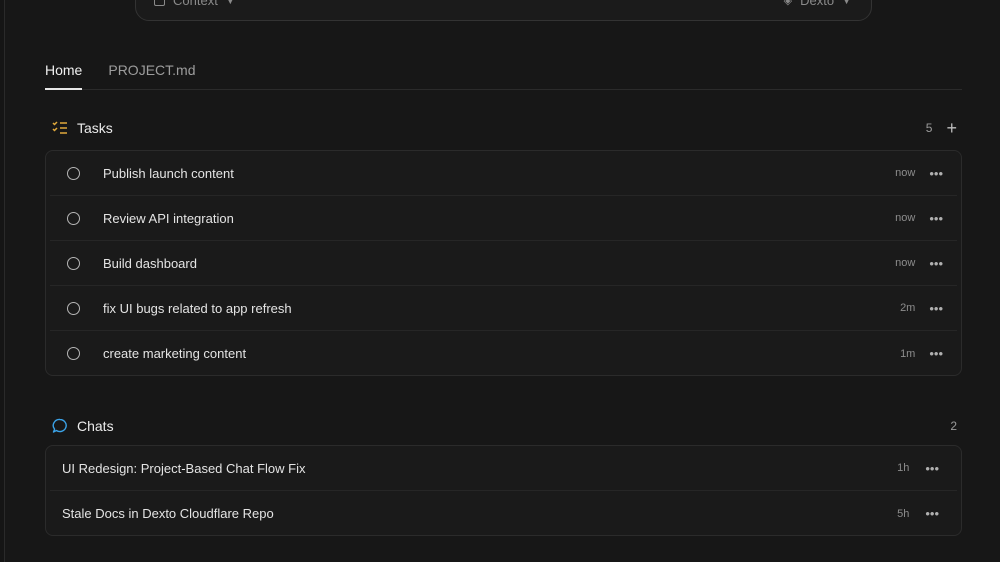 The width and height of the screenshot is (1000, 562). What do you see at coordinates (504, 128) in the screenshot?
I see `tasks-header: Tasks 5 +` at bounding box center [504, 128].